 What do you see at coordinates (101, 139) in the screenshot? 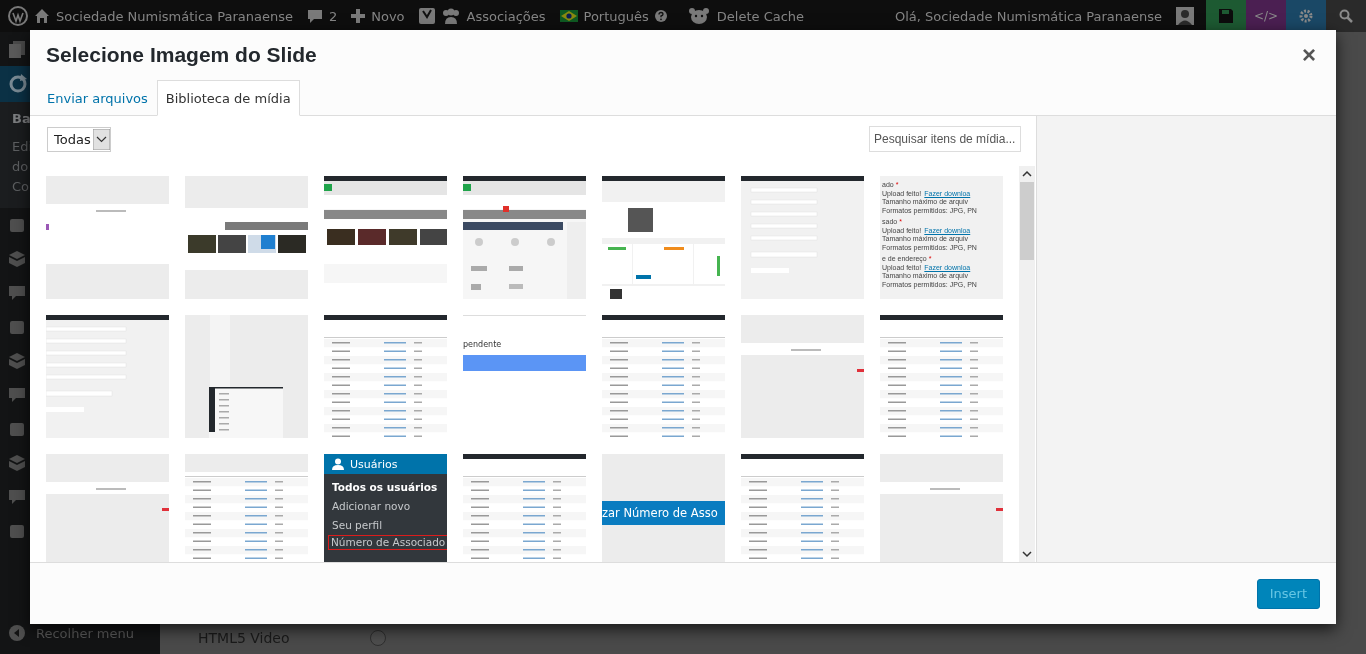
I see `caret-icon` at bounding box center [101, 139].